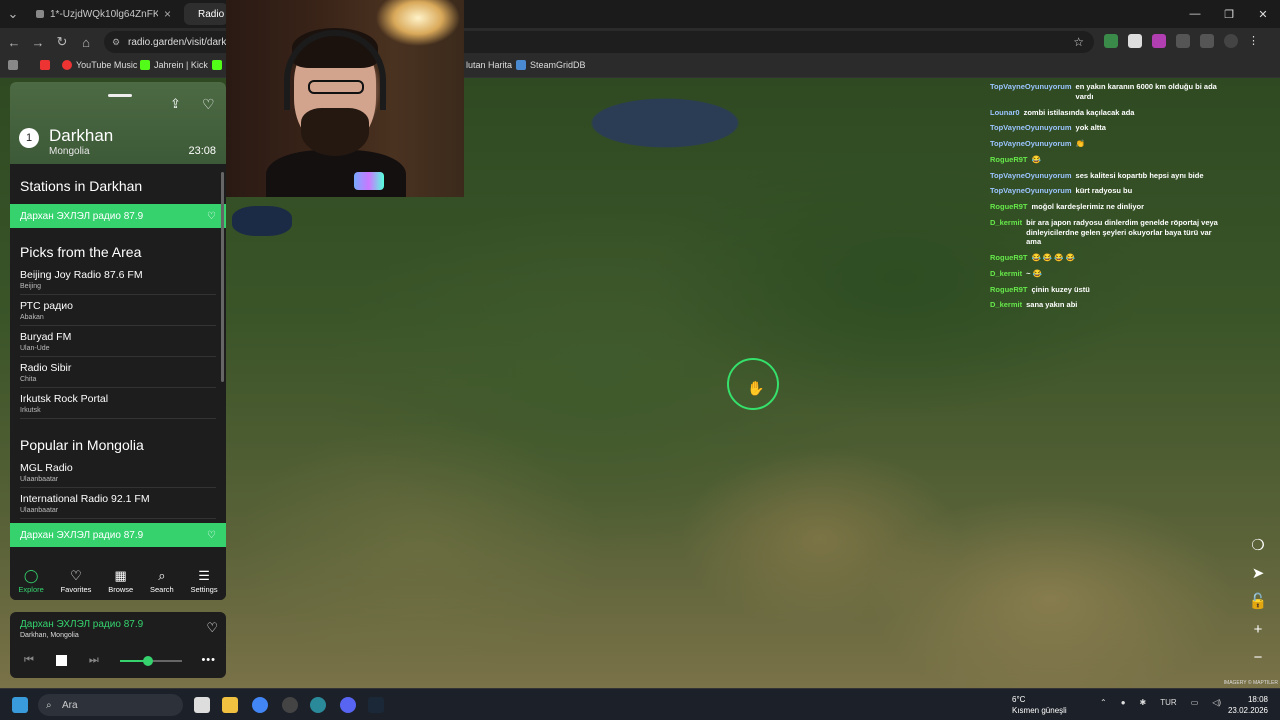  What do you see at coordinates (81, 624) in the screenshot?
I see `now-playing-station: Дархан ЭХЛЭЛ радио 87.9` at bounding box center [81, 624].